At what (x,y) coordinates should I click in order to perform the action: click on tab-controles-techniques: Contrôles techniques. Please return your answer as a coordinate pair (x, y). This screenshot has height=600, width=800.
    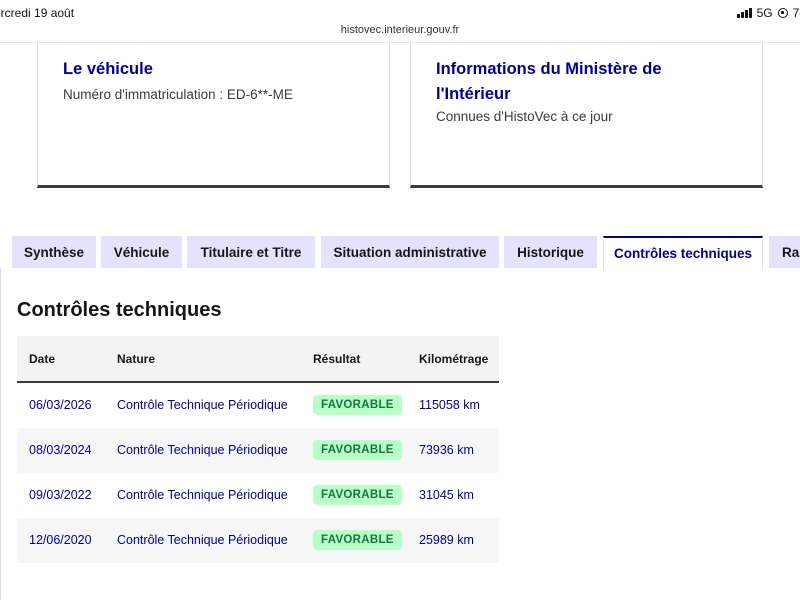
    Looking at the image, I should click on (683, 252).